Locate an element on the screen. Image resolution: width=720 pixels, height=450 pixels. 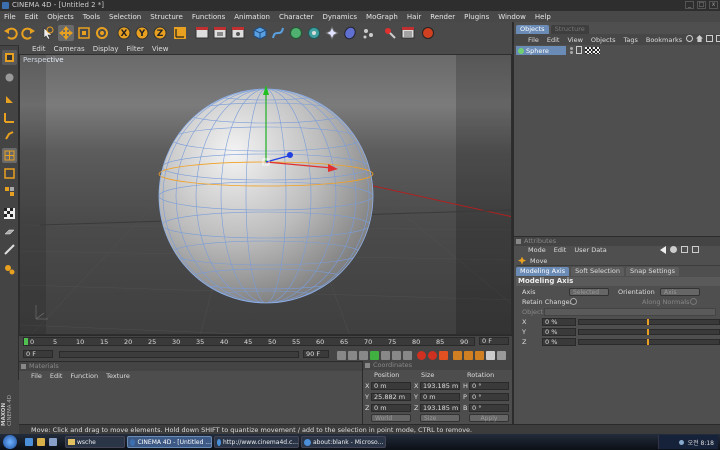
menu-help: Help is located at coordinates (543, 17).